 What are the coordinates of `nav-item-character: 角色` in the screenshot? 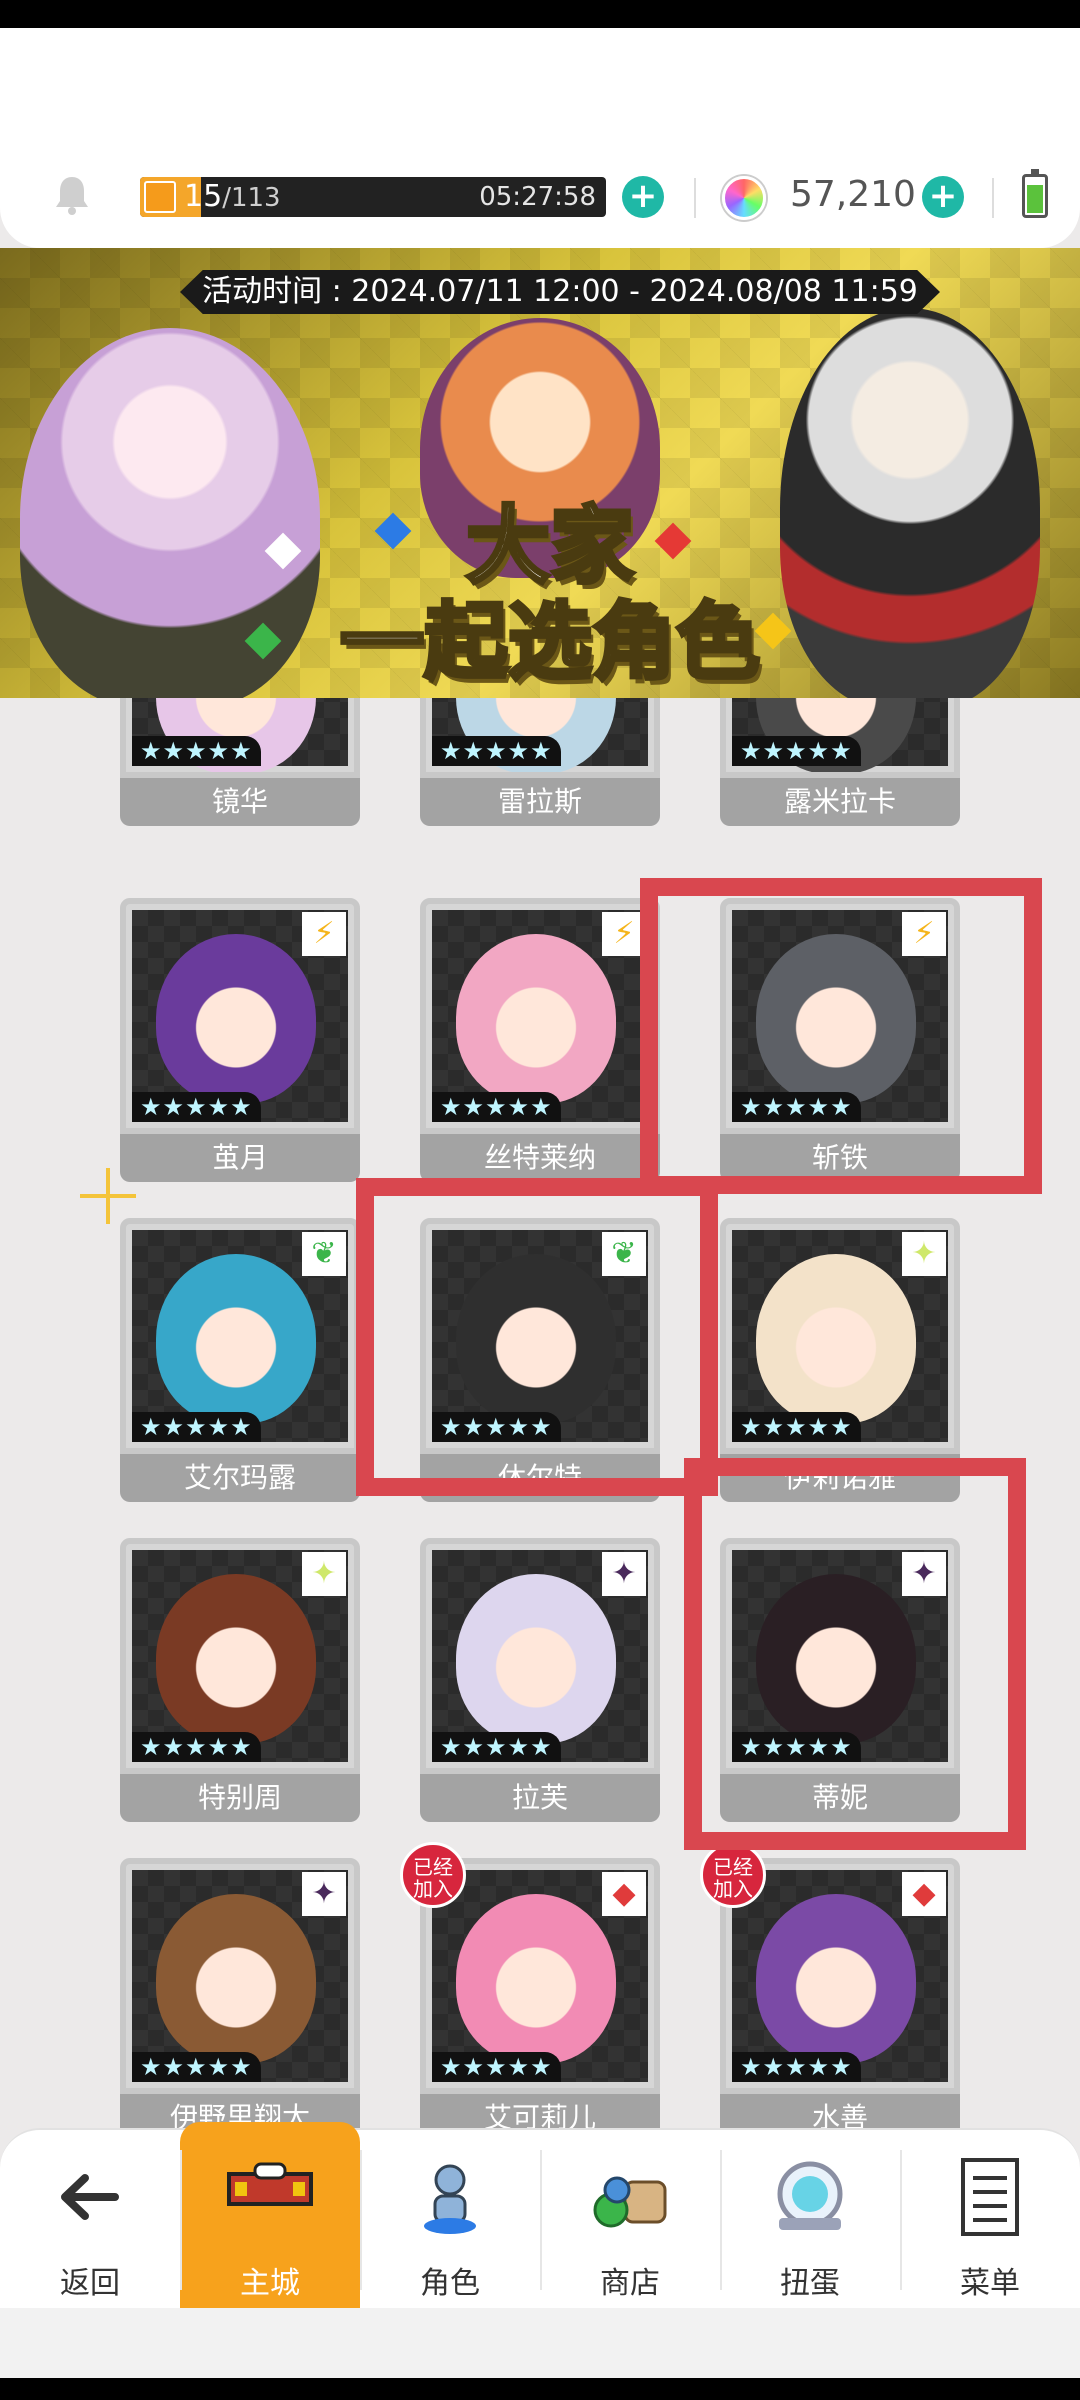 It's located at (450, 2220).